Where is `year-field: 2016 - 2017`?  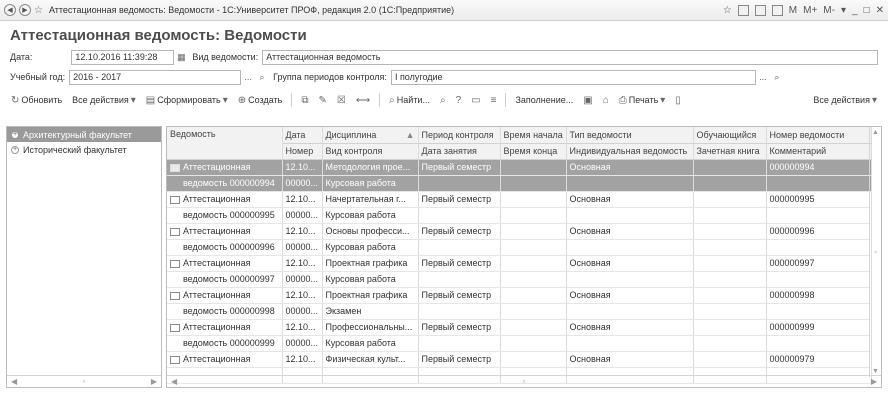 year-field: 2016 - 2017 is located at coordinates (155, 77).